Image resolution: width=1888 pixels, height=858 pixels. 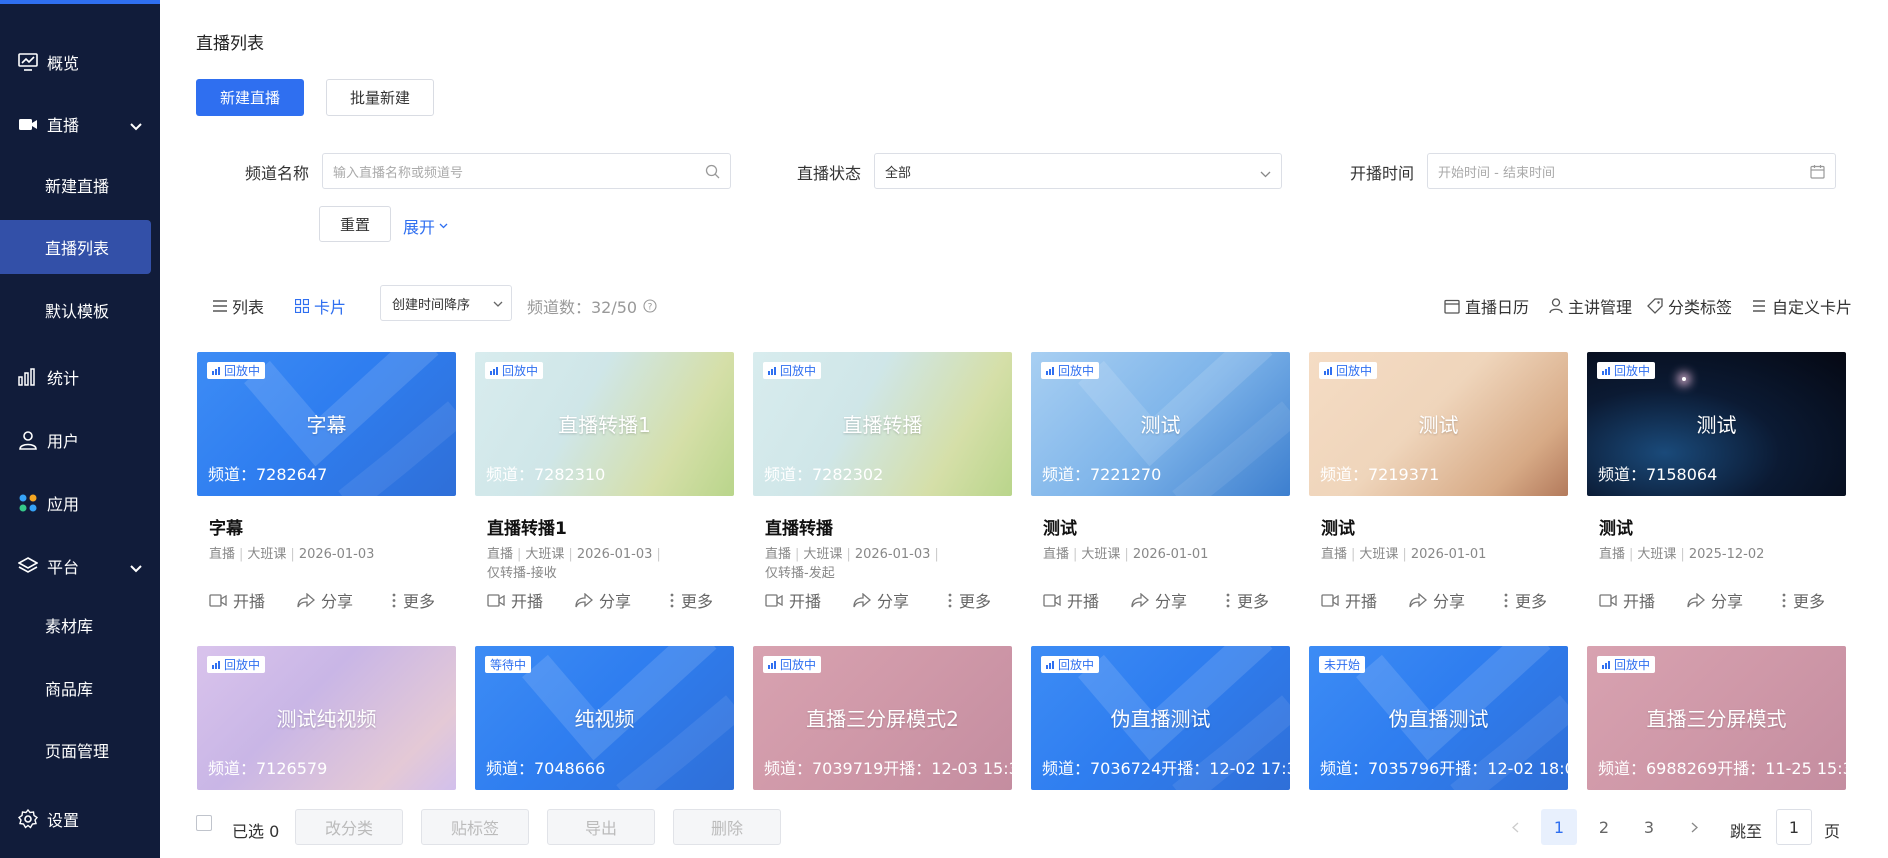 I want to click on delete-button: 删除, so click(x=727, y=827).